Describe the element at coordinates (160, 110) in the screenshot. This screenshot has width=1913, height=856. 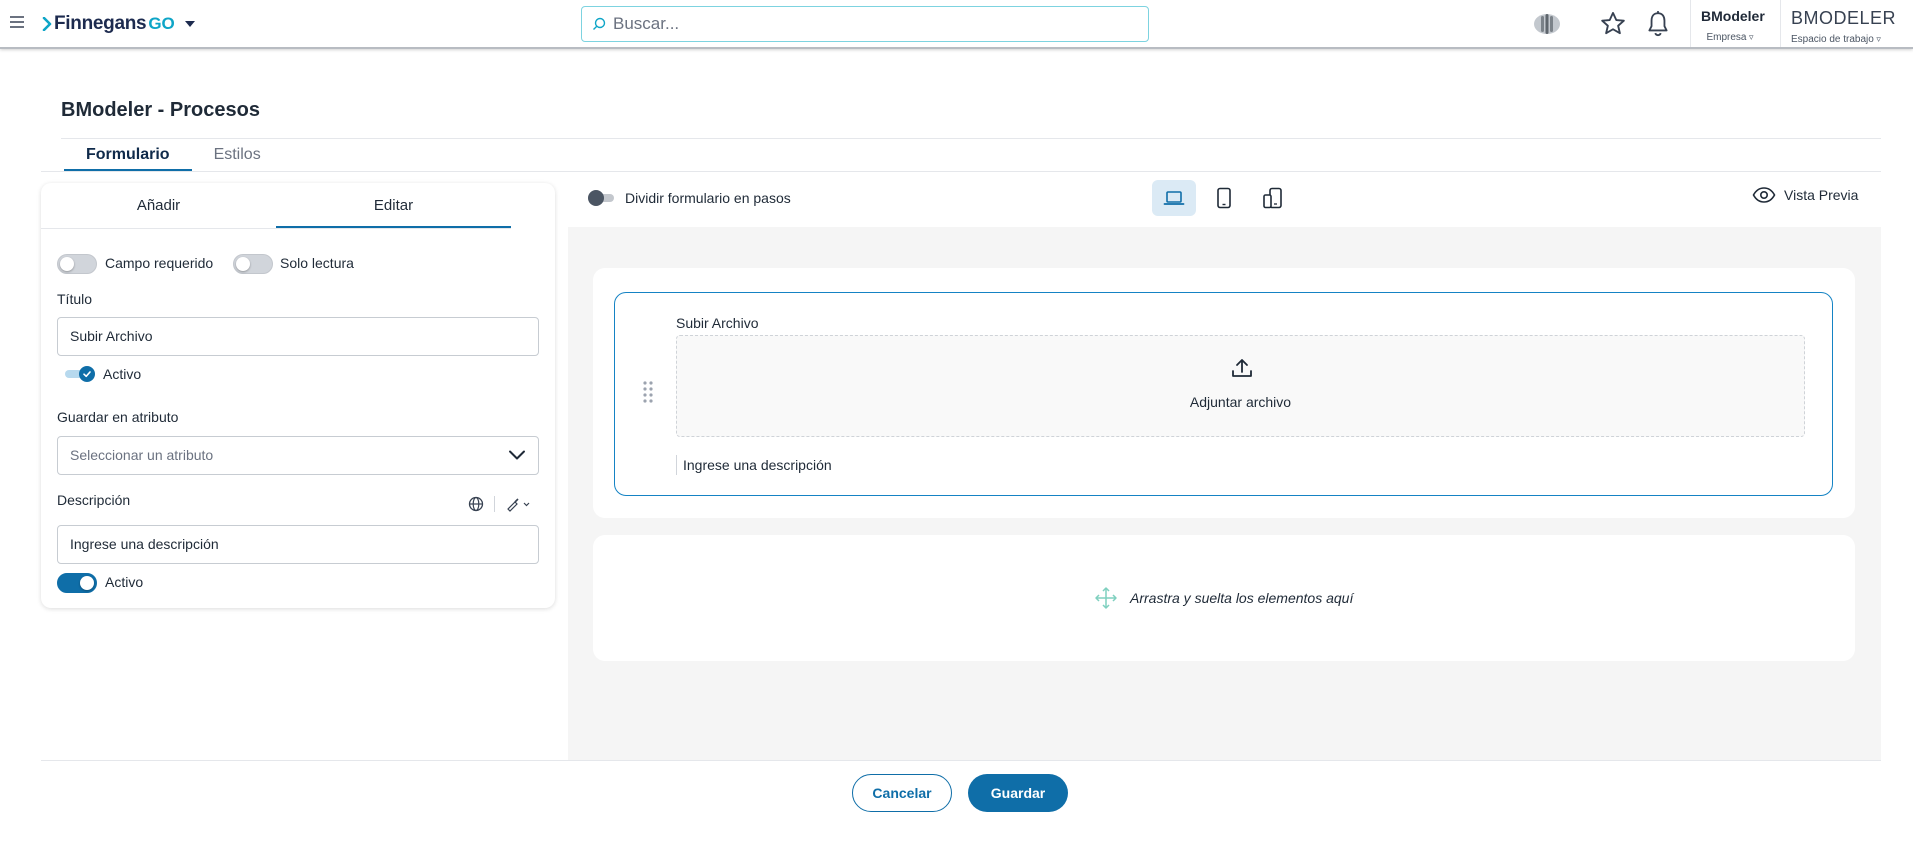
I see `page-title: BModeler - Procesos` at that location.